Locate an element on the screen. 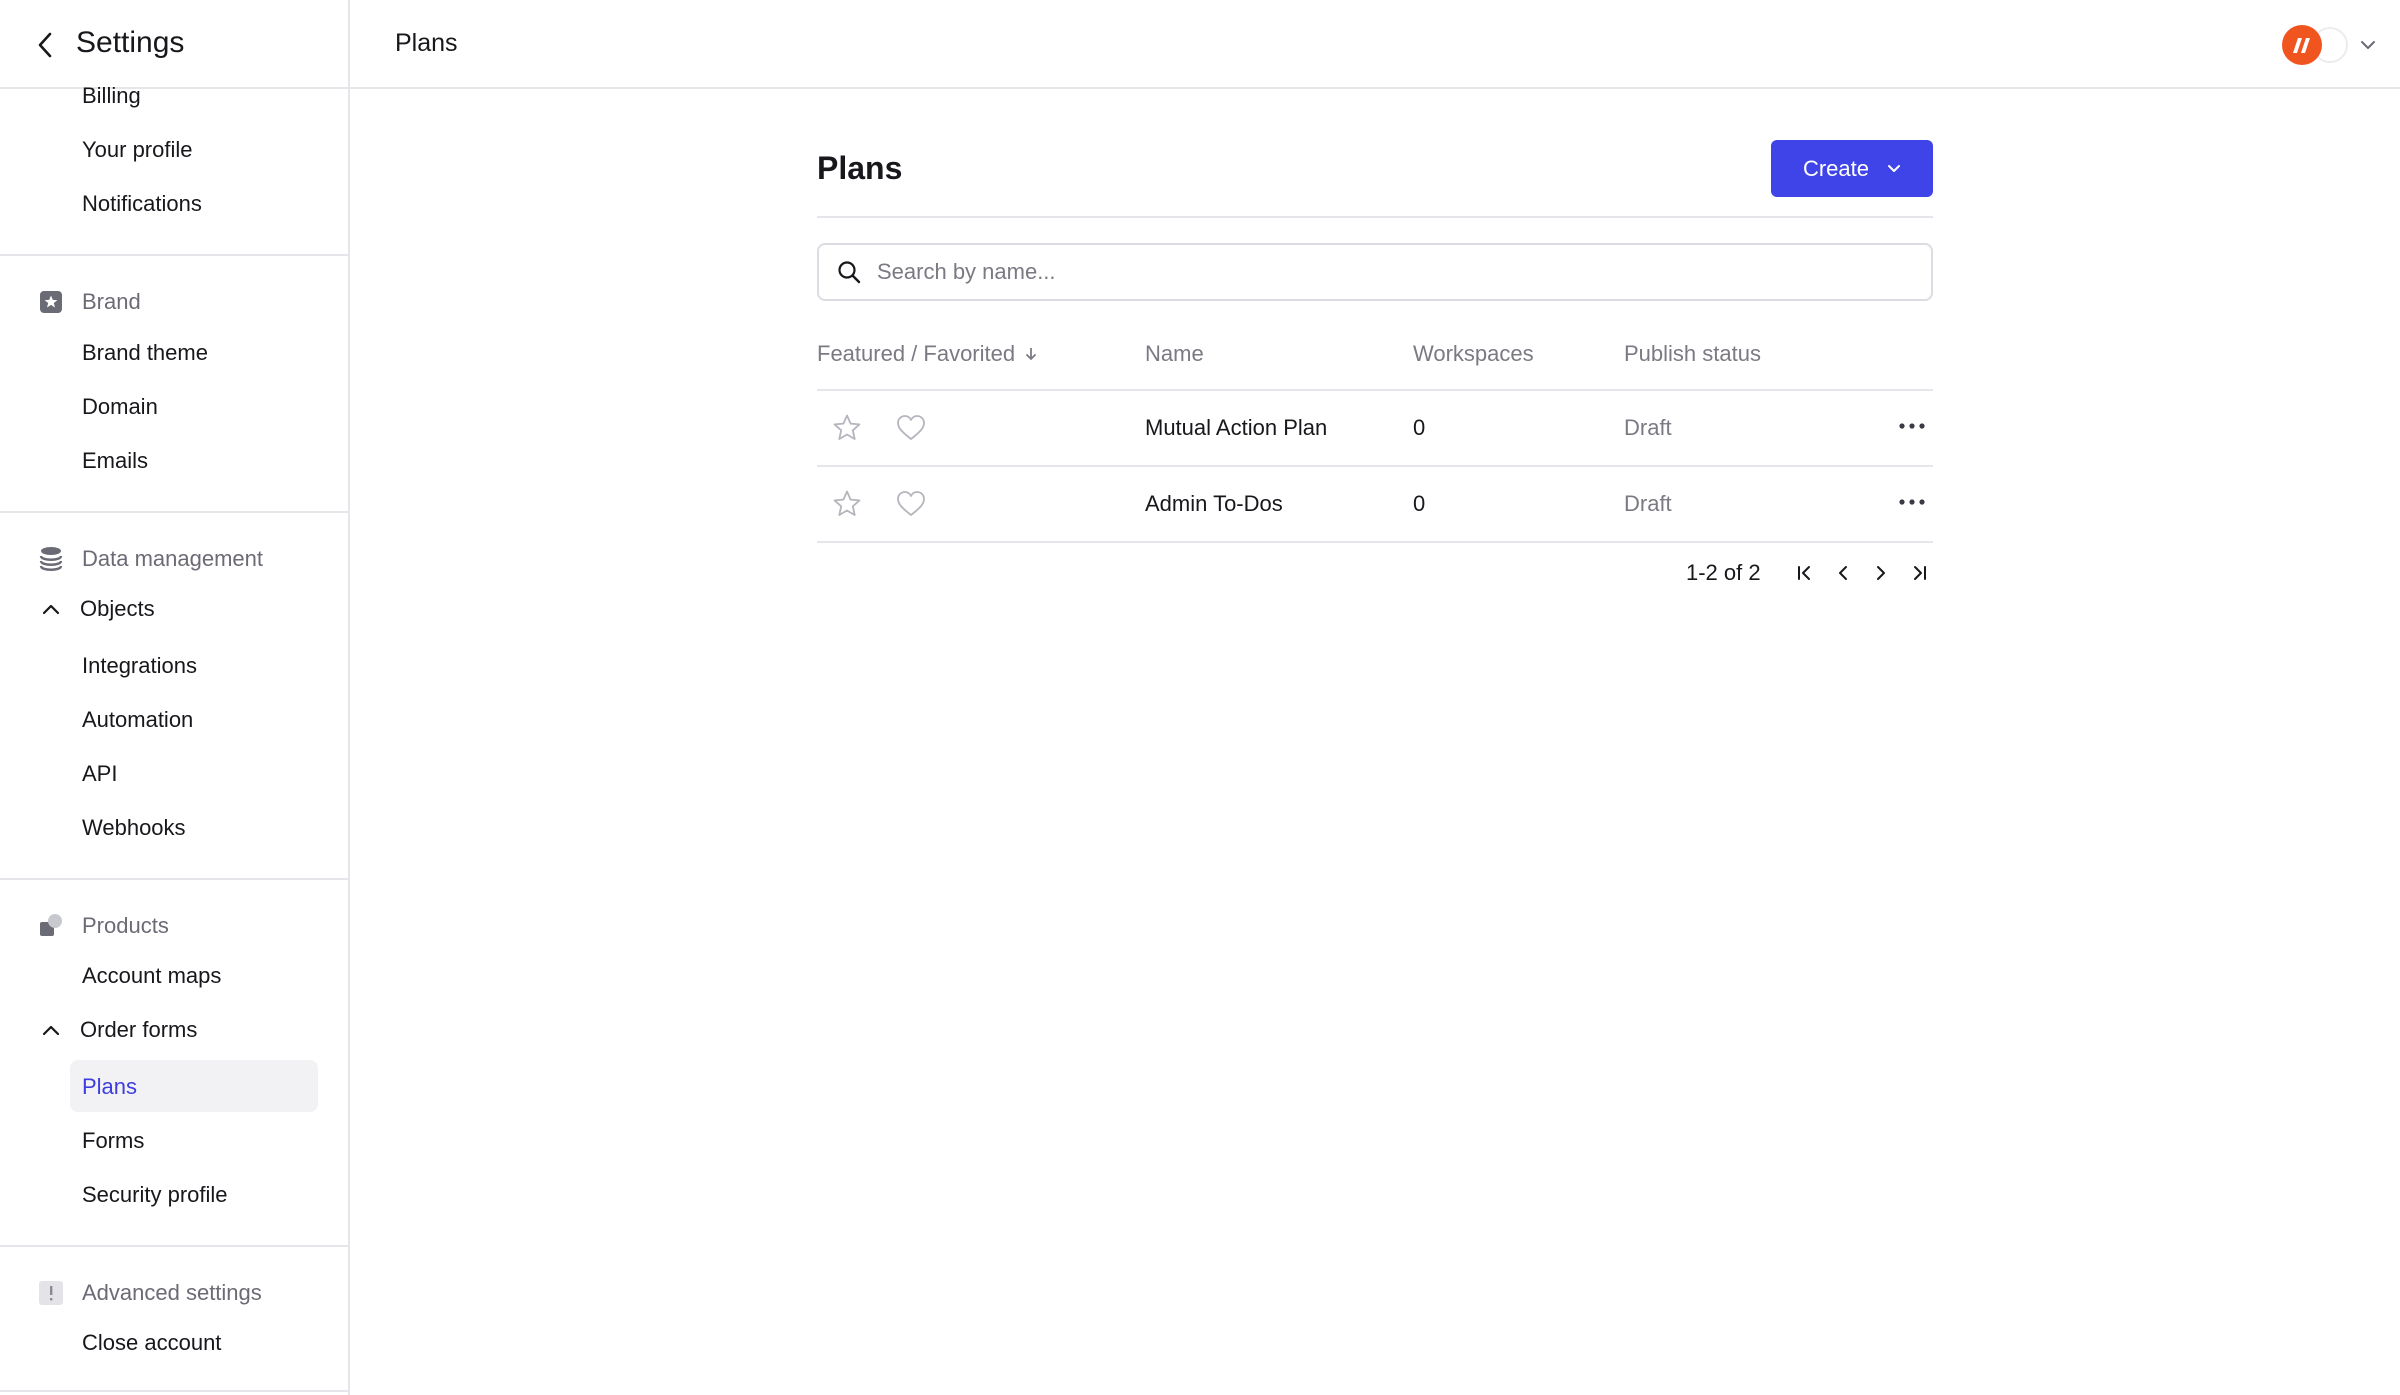  sidebar-section-data-management: Data management is located at coordinates (150, 559).